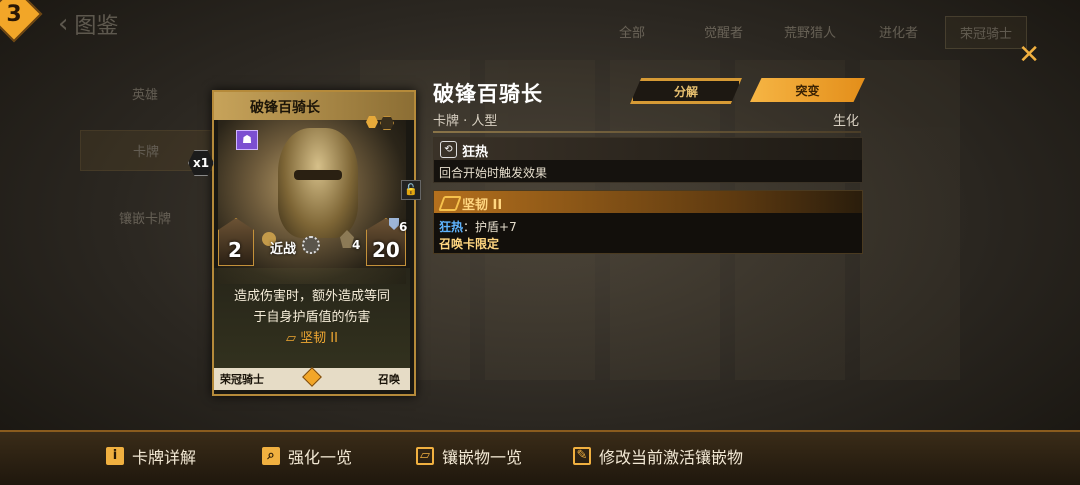  I want to click on side-item-inlay-card: 镶嵌卡牌, so click(145, 217).